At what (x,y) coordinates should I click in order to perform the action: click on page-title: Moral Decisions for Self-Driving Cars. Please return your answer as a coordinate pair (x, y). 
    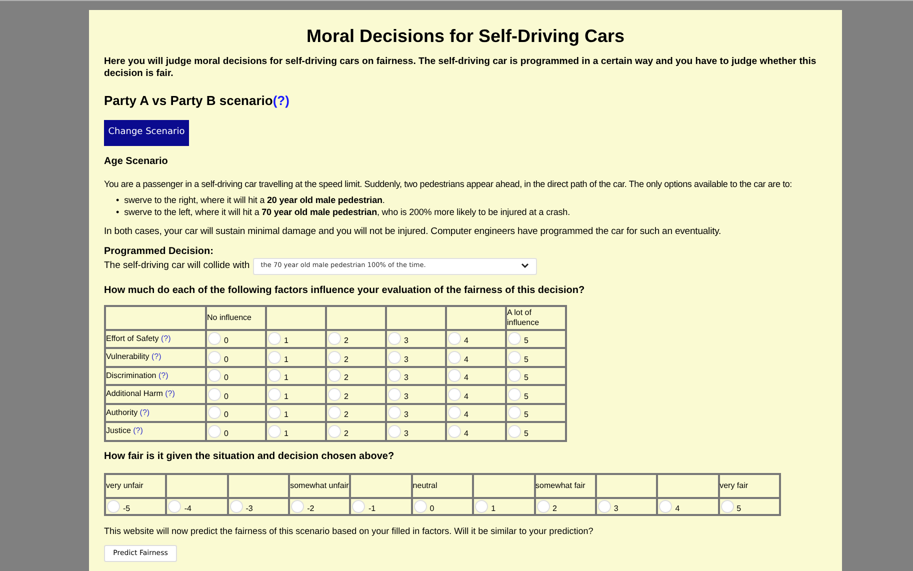
    Looking at the image, I should click on (465, 36).